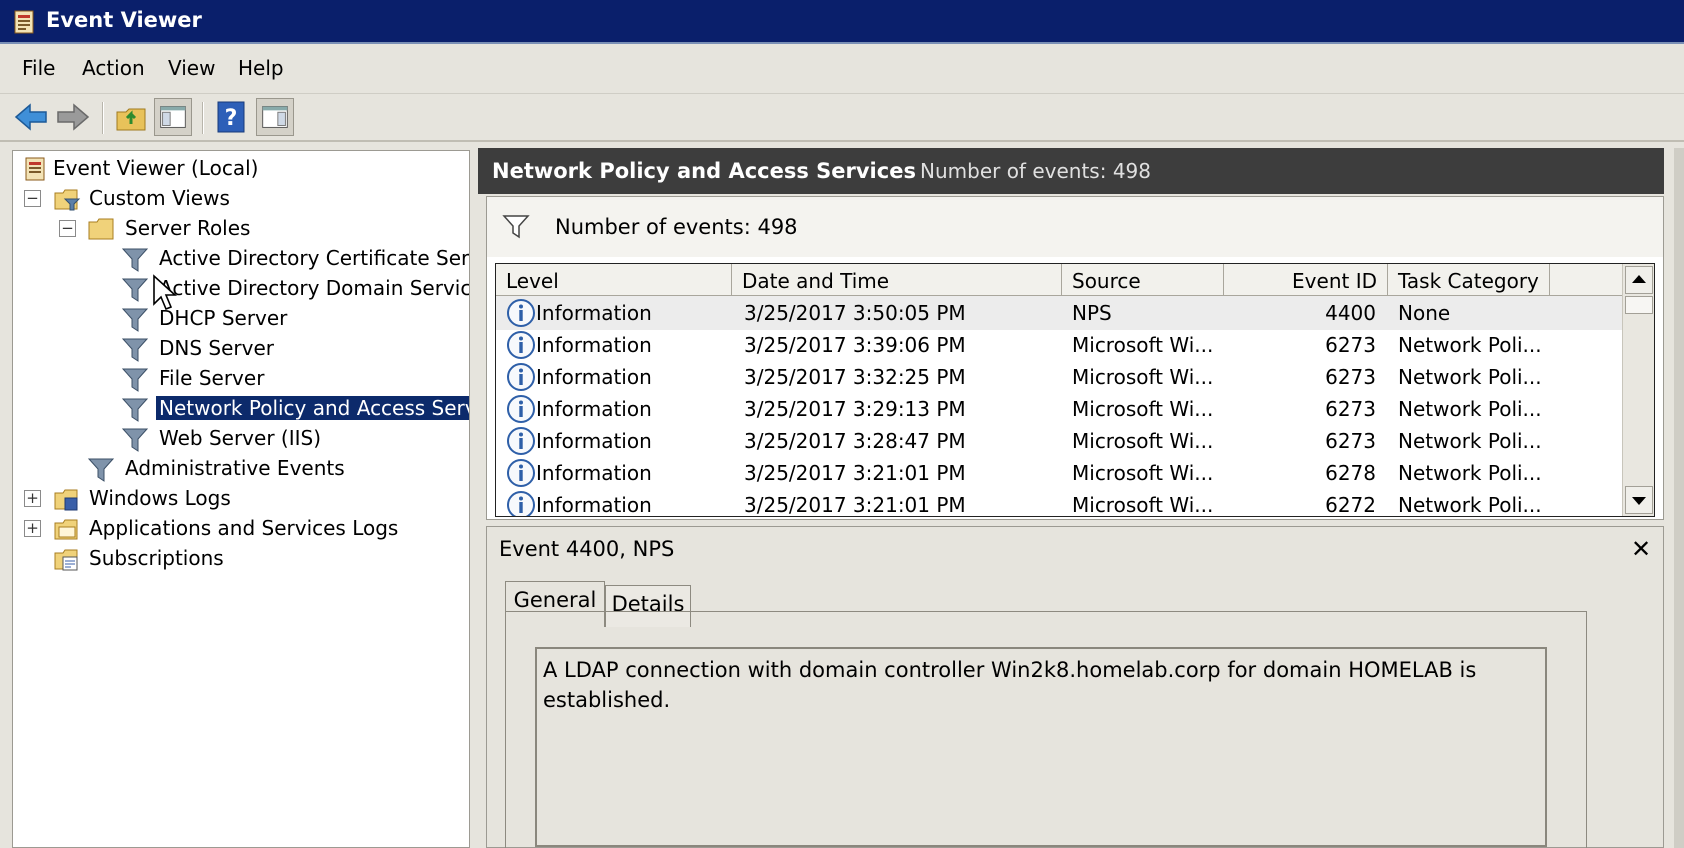  I want to click on tree-item-root: Event Viewer (Local), so click(233, 168).